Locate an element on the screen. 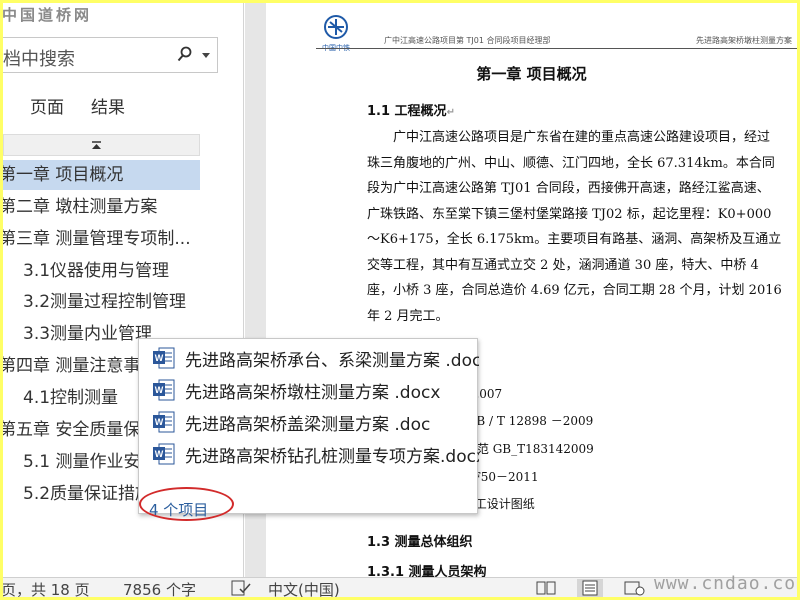 Image resolution: width=800 pixels, height=600 pixels. search-icon is located at coordinates (185, 55).